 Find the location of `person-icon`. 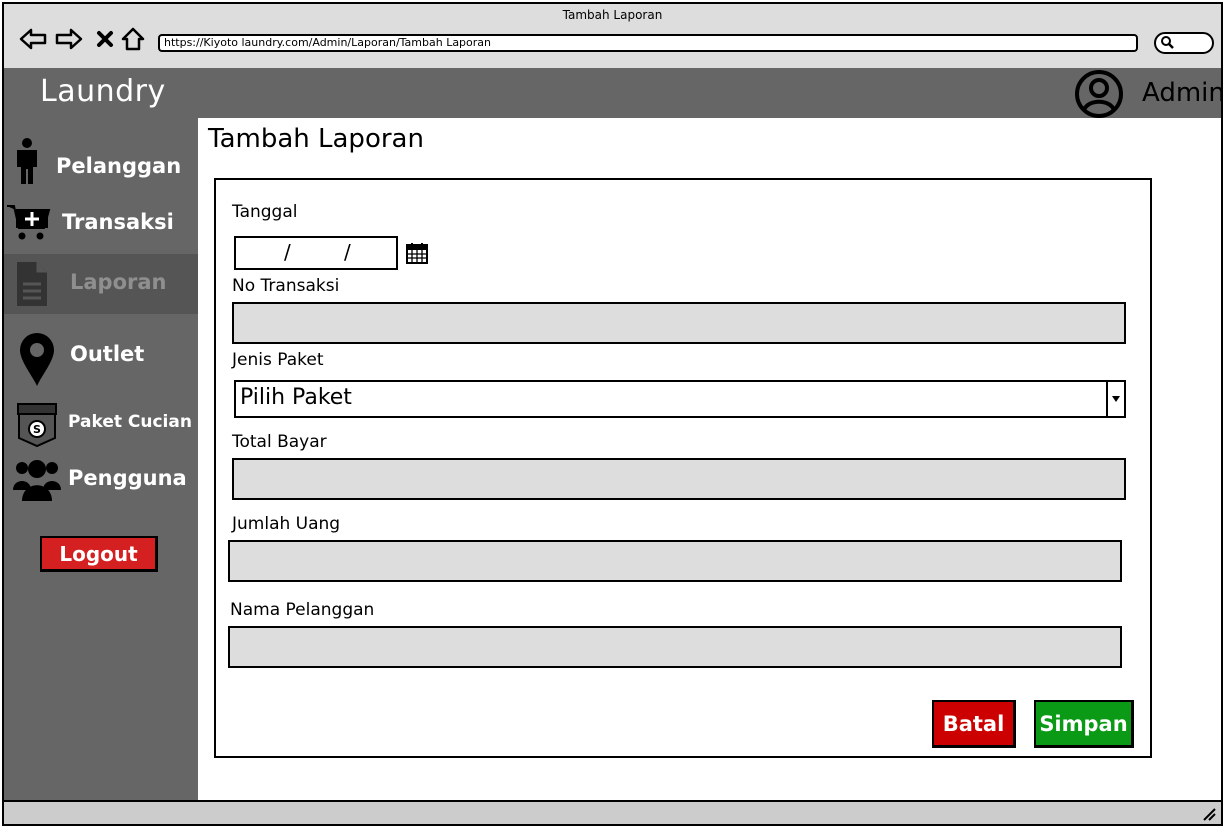

person-icon is located at coordinates (27, 161).